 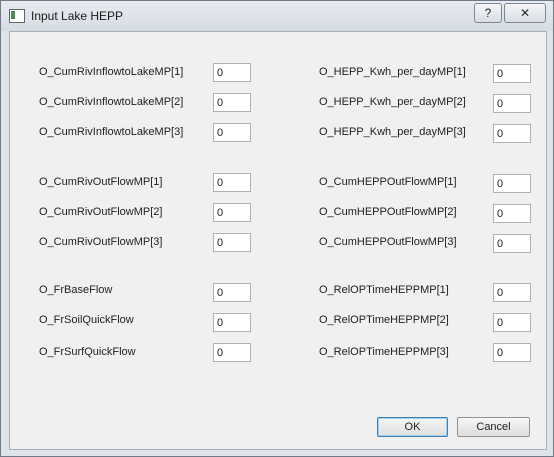 What do you see at coordinates (111, 102) in the screenshot?
I see `left-label-2: O_CumRivInflowtoLakeMP[2]` at bounding box center [111, 102].